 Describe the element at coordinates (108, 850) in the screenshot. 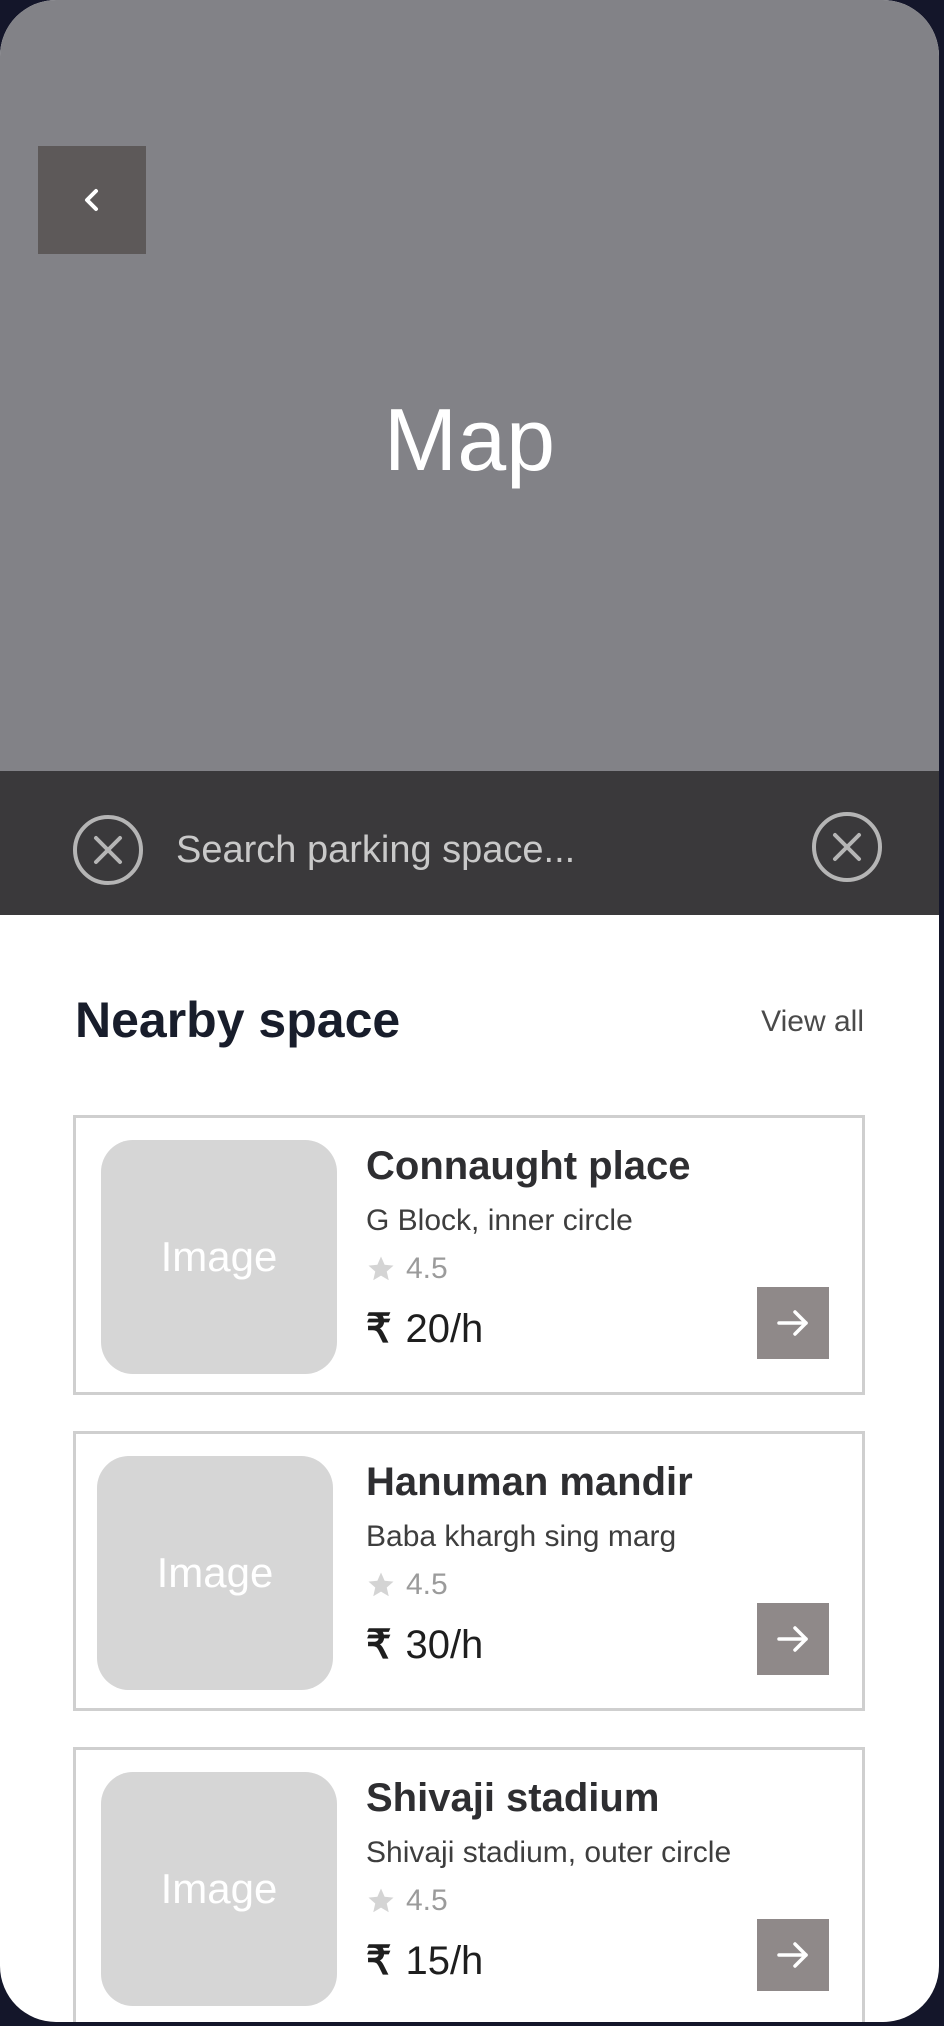

I see `close-circle-icon` at that location.